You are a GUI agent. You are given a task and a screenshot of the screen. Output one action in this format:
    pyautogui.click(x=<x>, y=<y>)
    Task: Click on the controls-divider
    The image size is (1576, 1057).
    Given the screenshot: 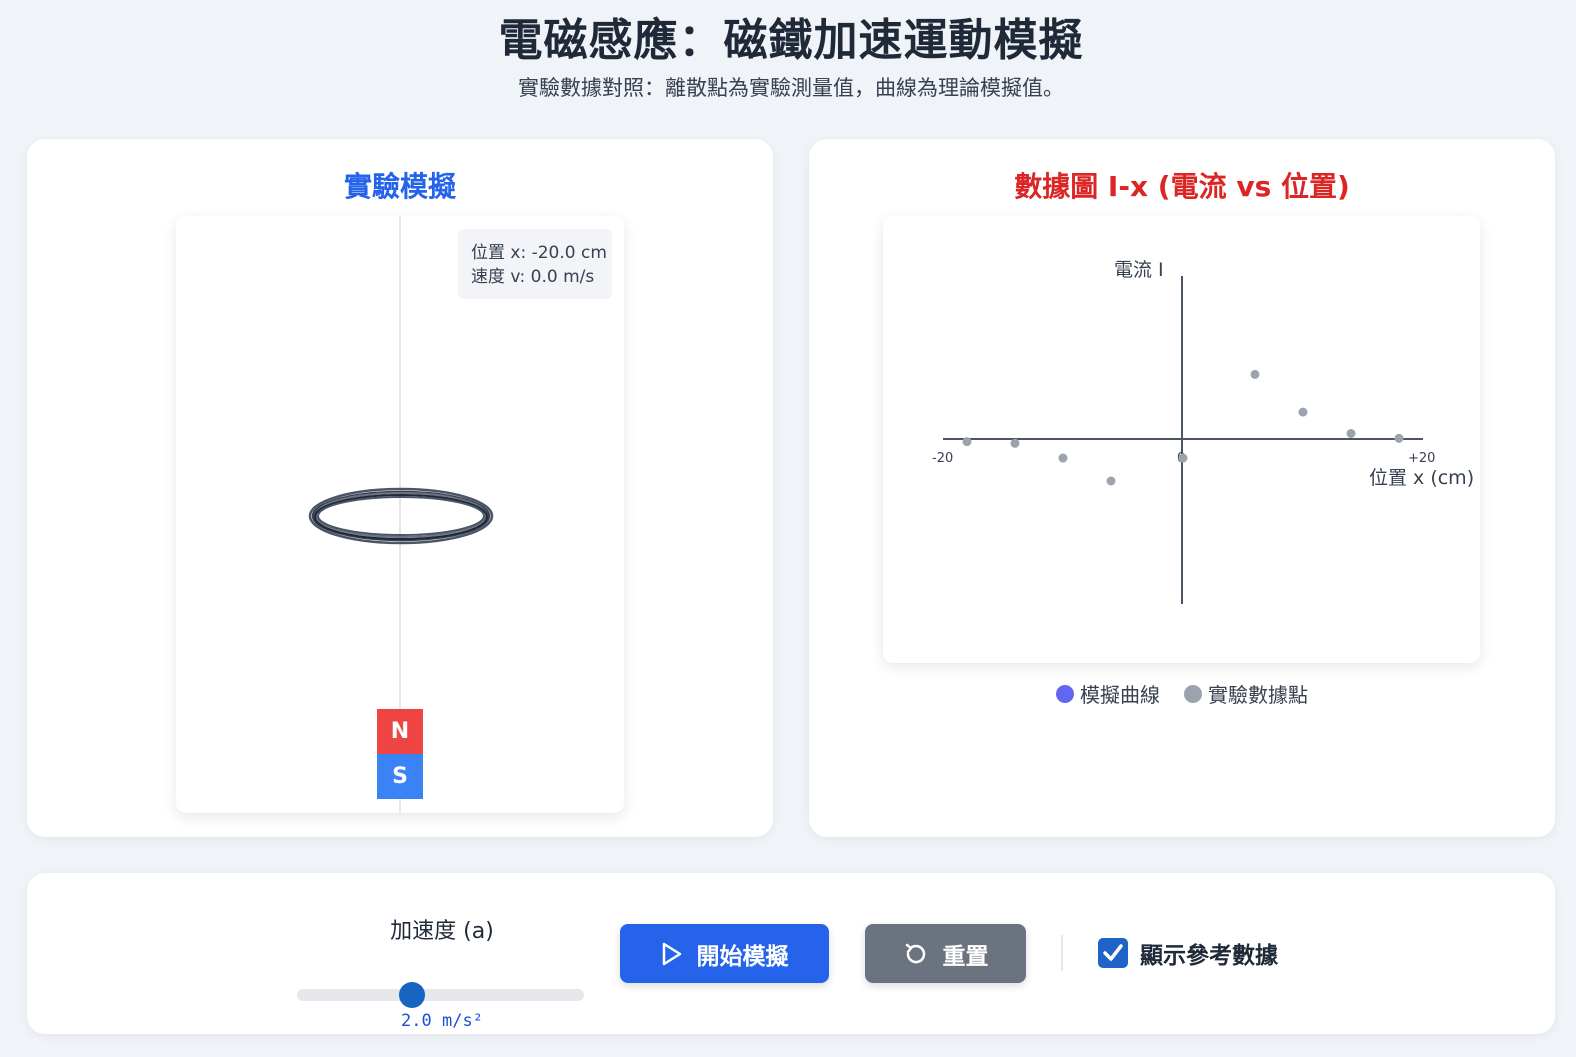 What is the action you would take?
    pyautogui.click(x=1062, y=953)
    